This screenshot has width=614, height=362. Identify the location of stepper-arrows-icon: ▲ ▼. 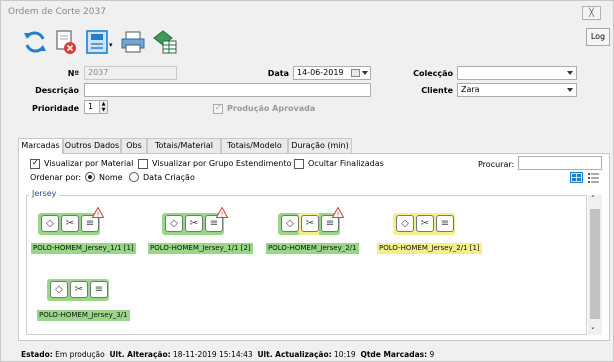
(103, 107).